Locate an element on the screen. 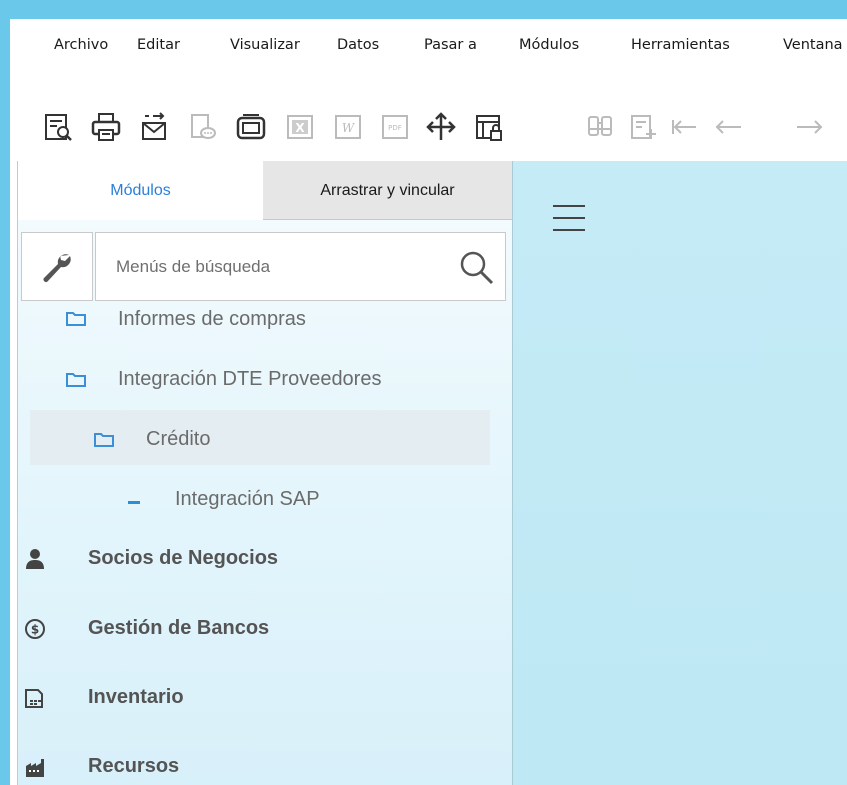 The image size is (847, 785). module-inventario: Inventario is located at coordinates (234, 700).